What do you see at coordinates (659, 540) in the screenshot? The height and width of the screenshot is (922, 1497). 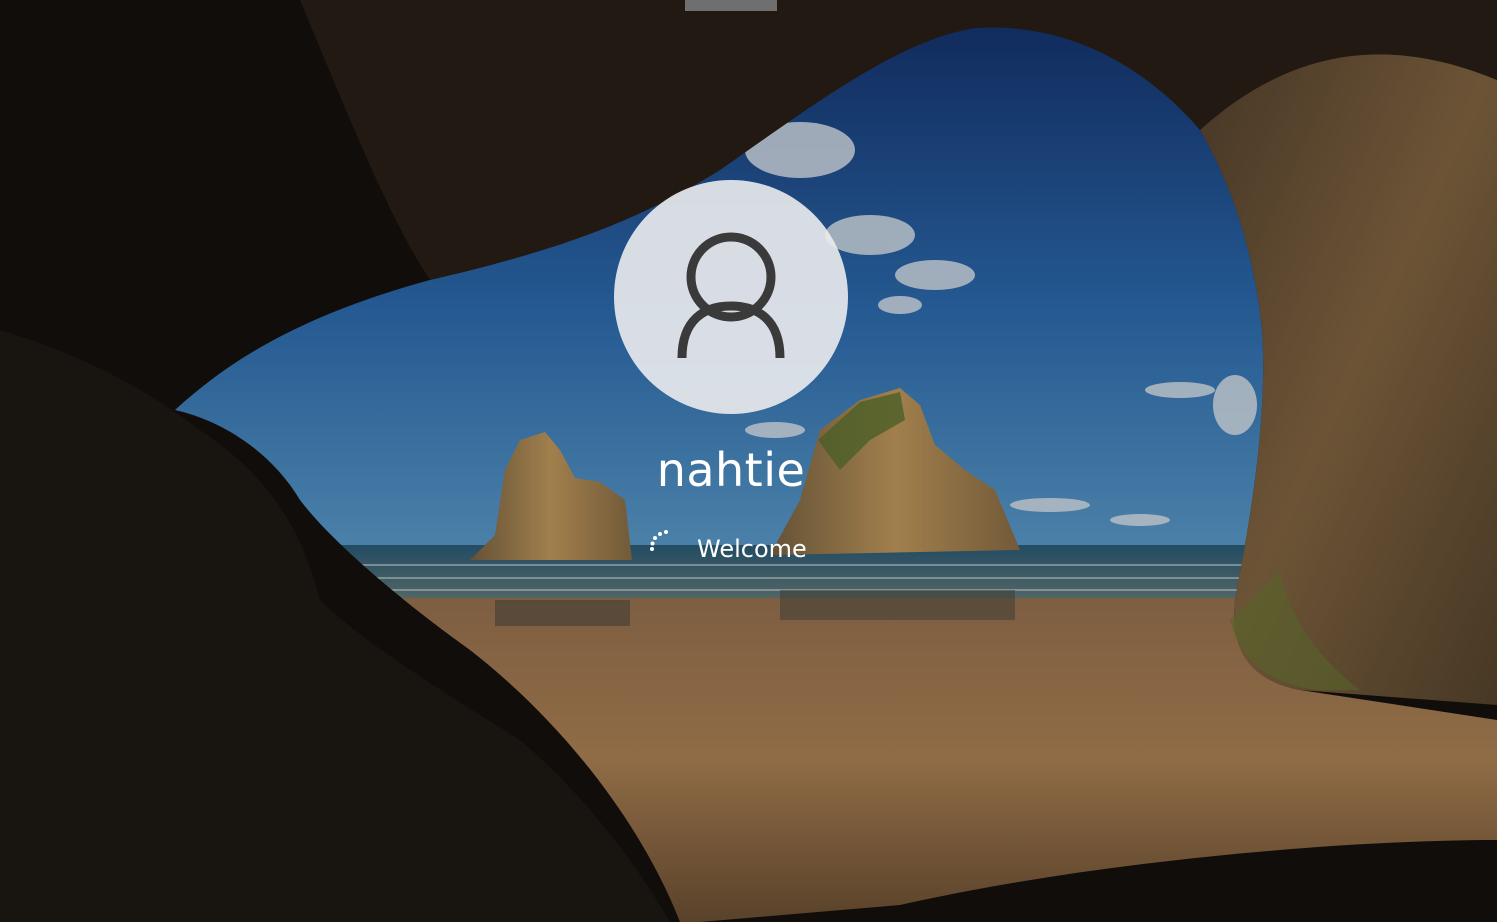 I see `loading-dots-icon` at bounding box center [659, 540].